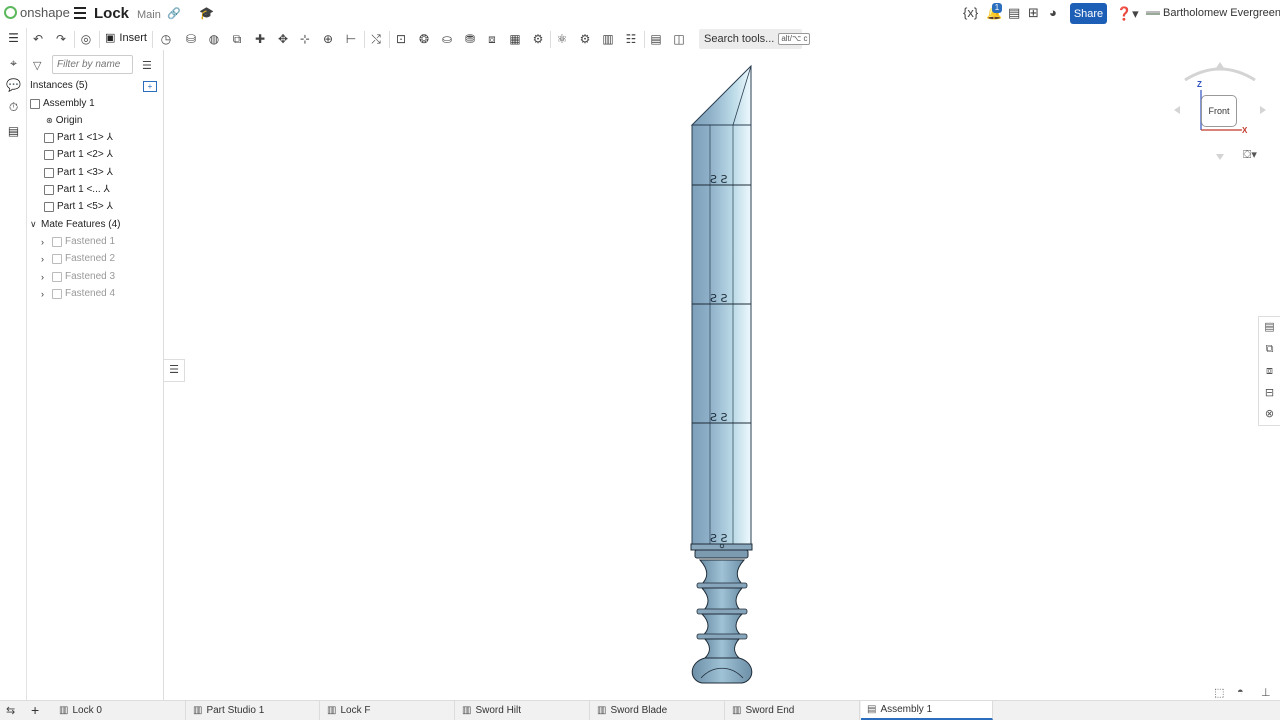 This screenshot has width=1280, height=720. Describe the element at coordinates (206, 13) in the screenshot. I see `graduation-cap-icon: 🎓` at that location.